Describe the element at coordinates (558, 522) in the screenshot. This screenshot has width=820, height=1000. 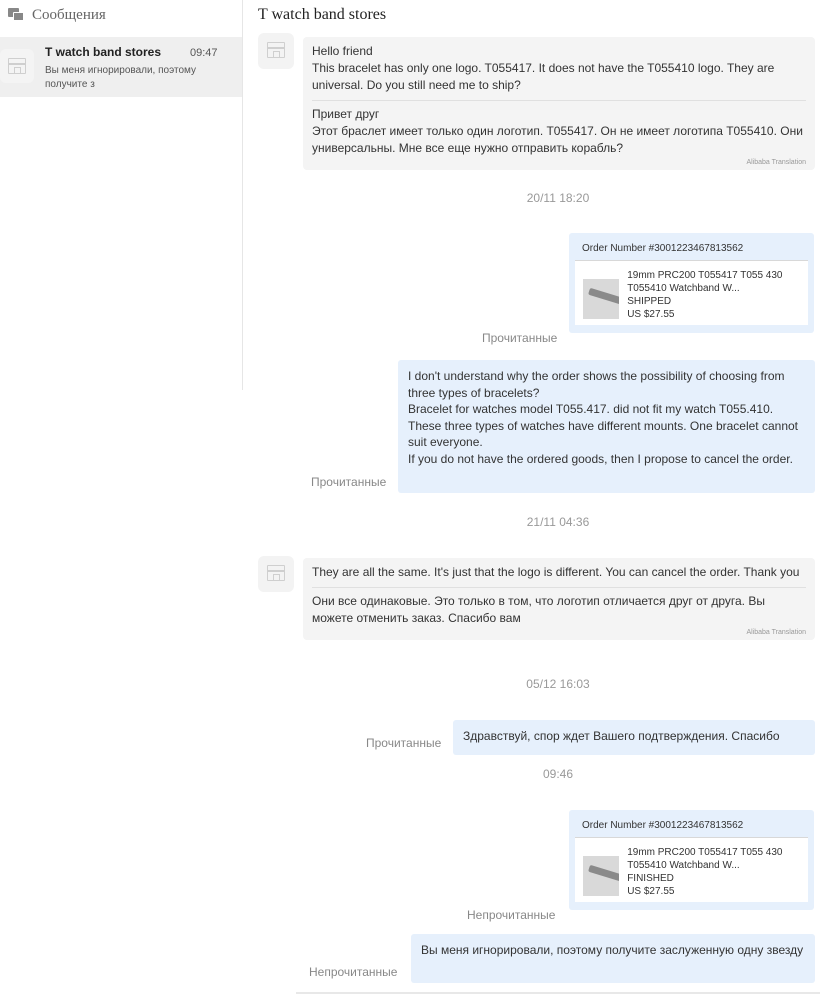
I see `timestamp: 21/11 04:36` at that location.